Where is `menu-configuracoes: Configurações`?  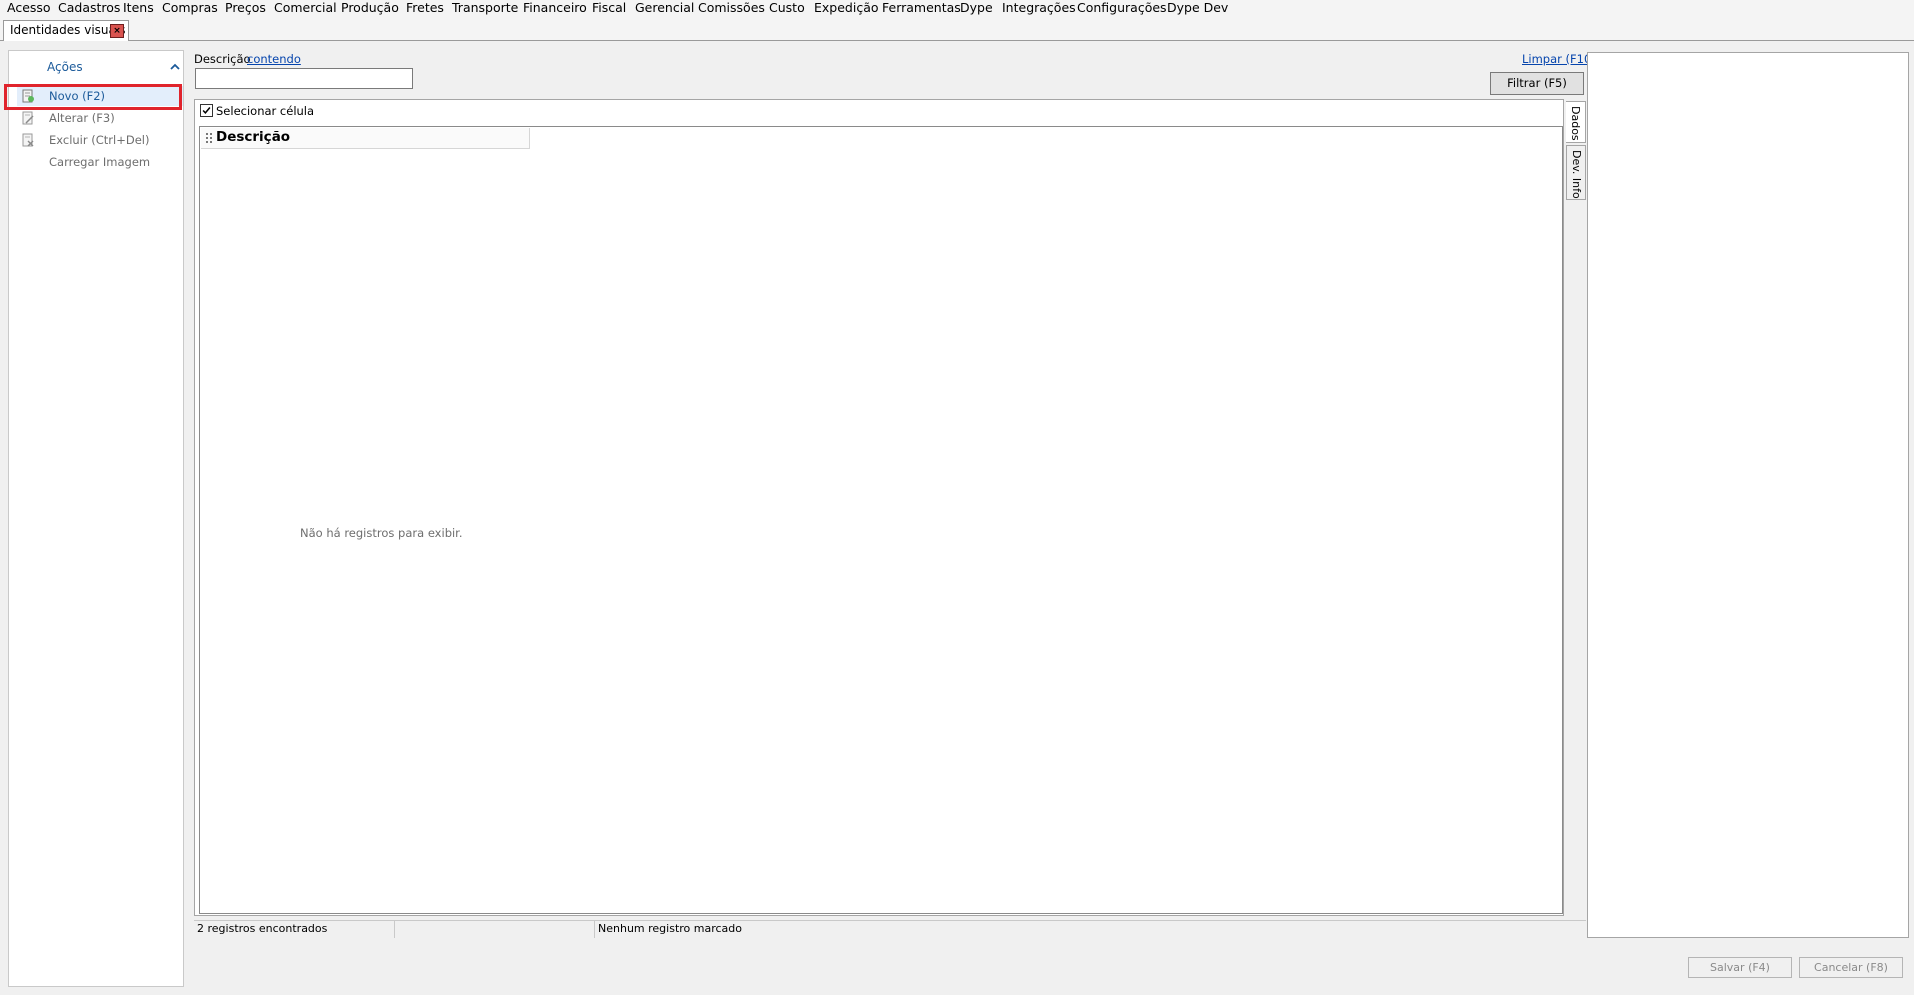
menu-configuracoes: Configurações is located at coordinates (1122, 8).